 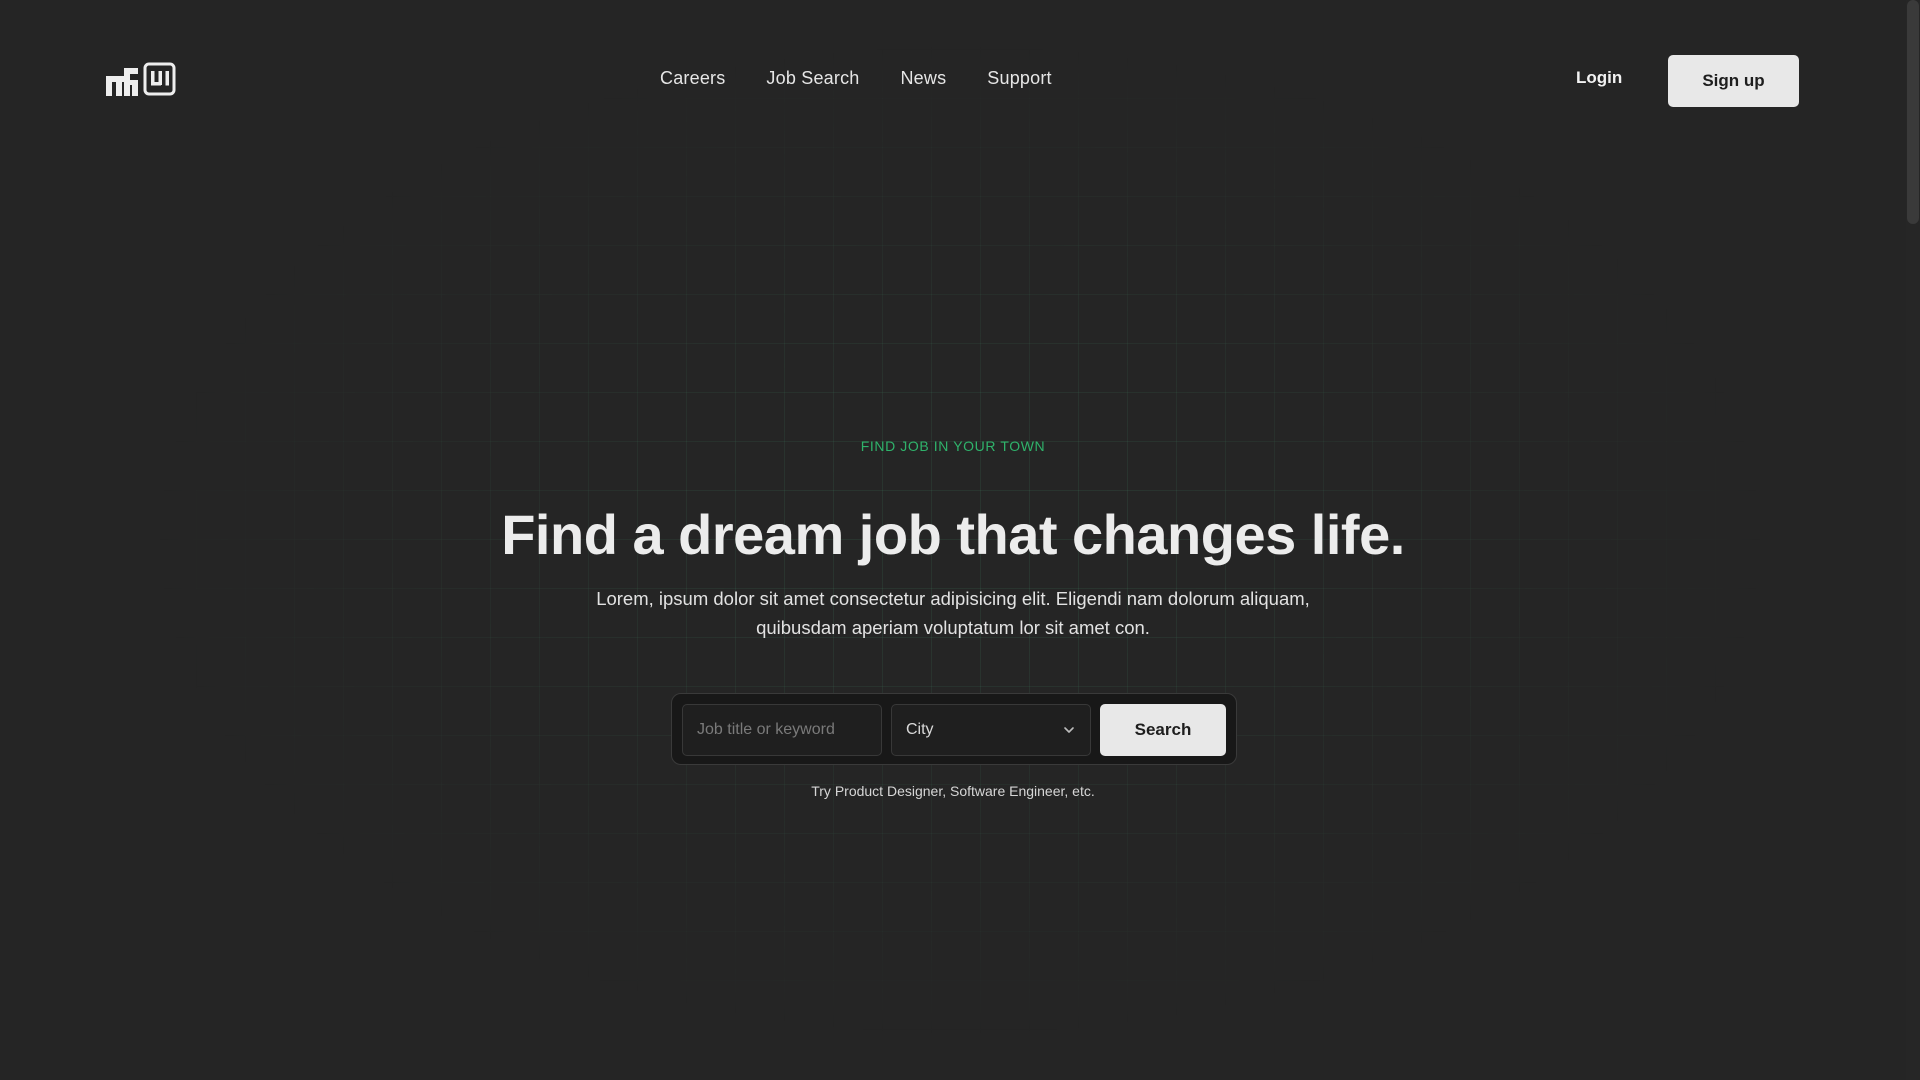 What do you see at coordinates (812, 78) in the screenshot?
I see `nav-job-search: Job Search` at bounding box center [812, 78].